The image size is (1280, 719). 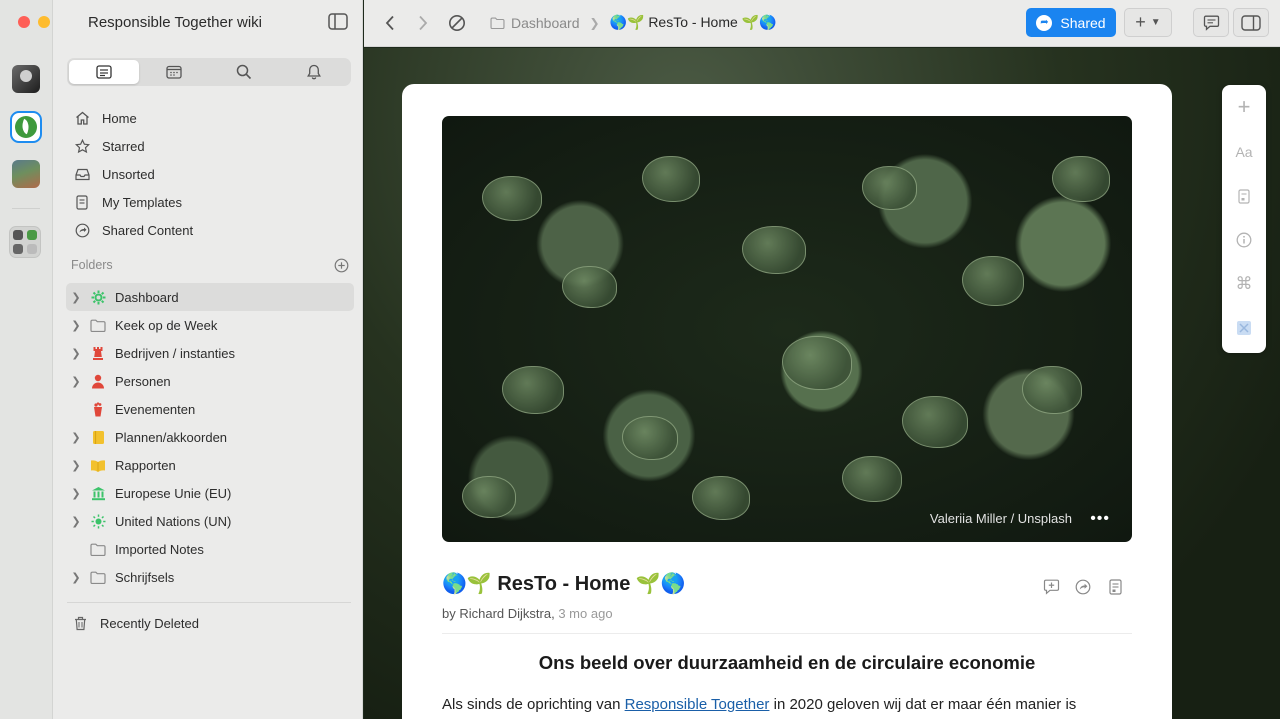 I want to click on add-menu-button: + ▼, so click(x=1148, y=22).